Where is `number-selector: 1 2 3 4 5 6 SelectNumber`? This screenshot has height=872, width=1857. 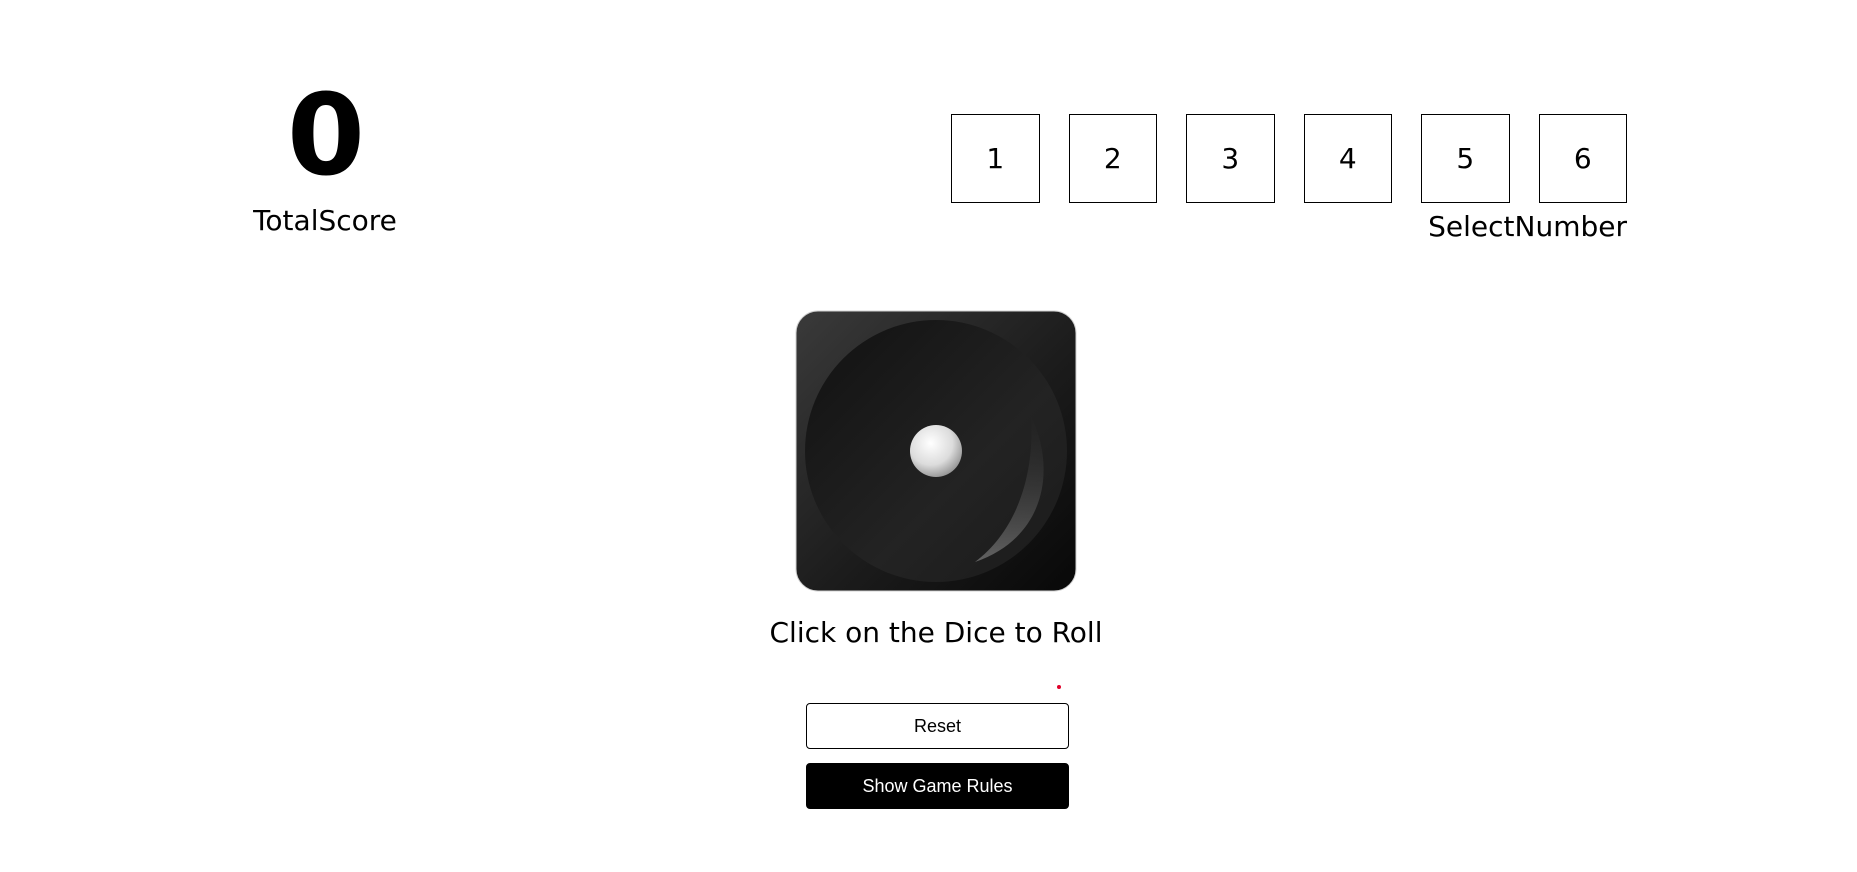 number-selector: 1 2 3 4 5 6 SelectNumber is located at coordinates (1289, 179).